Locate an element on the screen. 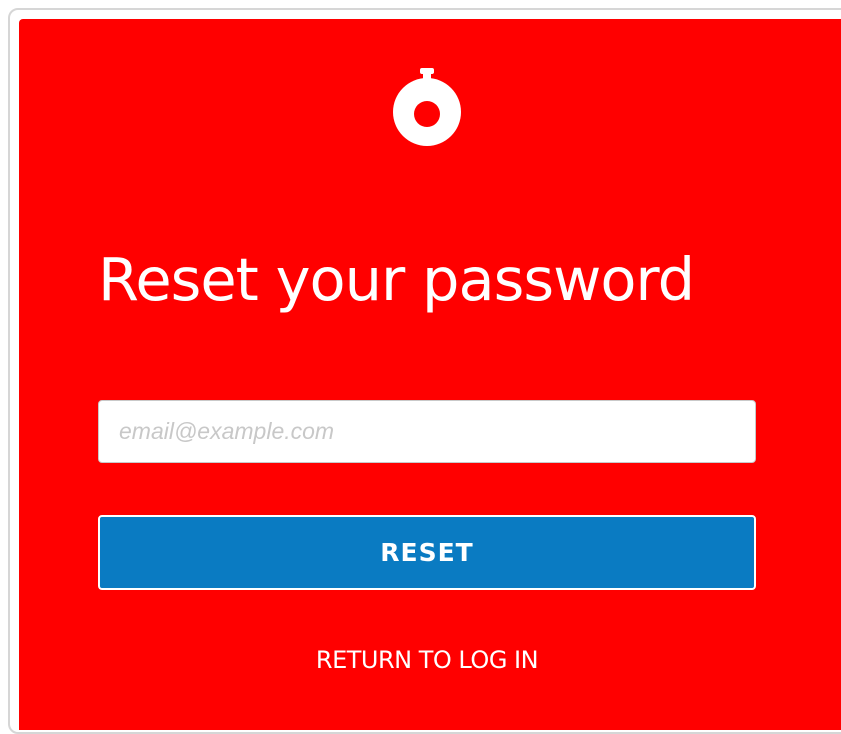  page-title: Reset your password is located at coordinates (396, 279).